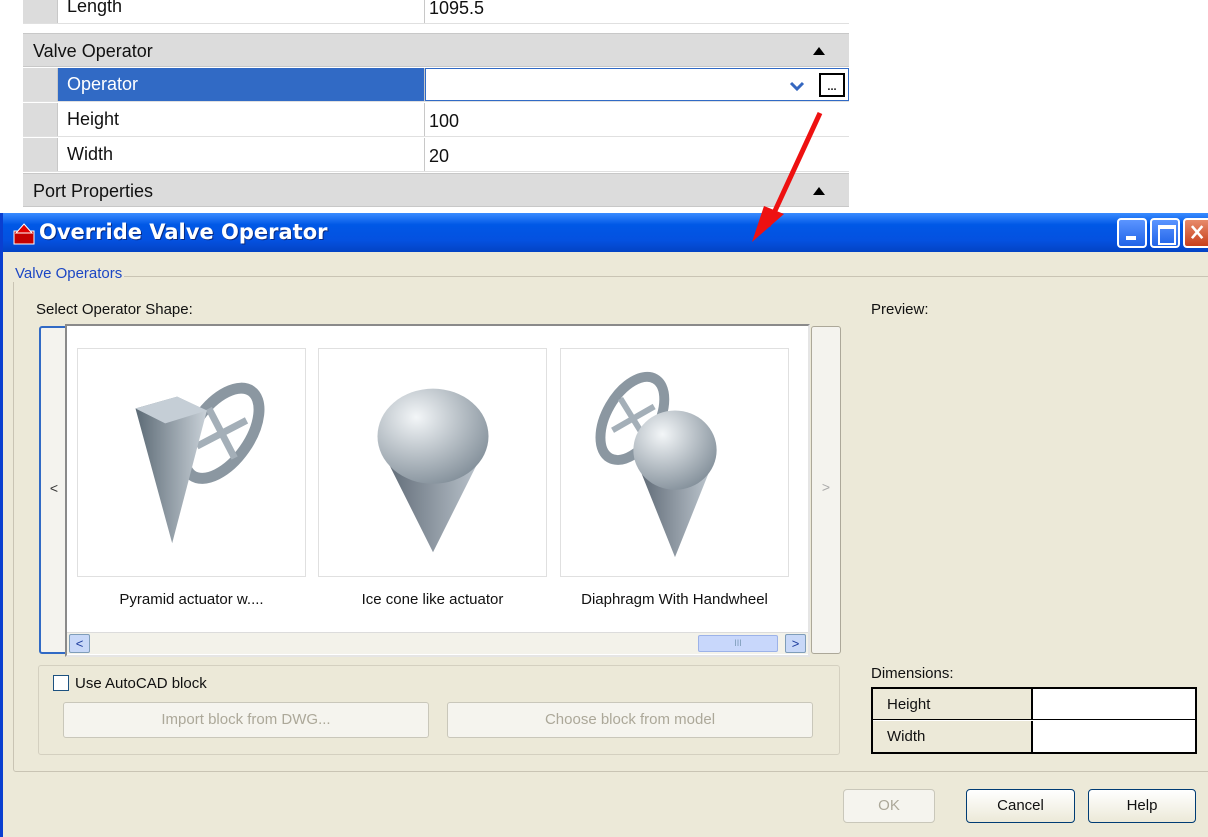 This screenshot has height=837, width=1208. Describe the element at coordinates (656, 464) in the screenshot. I see `diaphragm-handwheel-icon` at that location.